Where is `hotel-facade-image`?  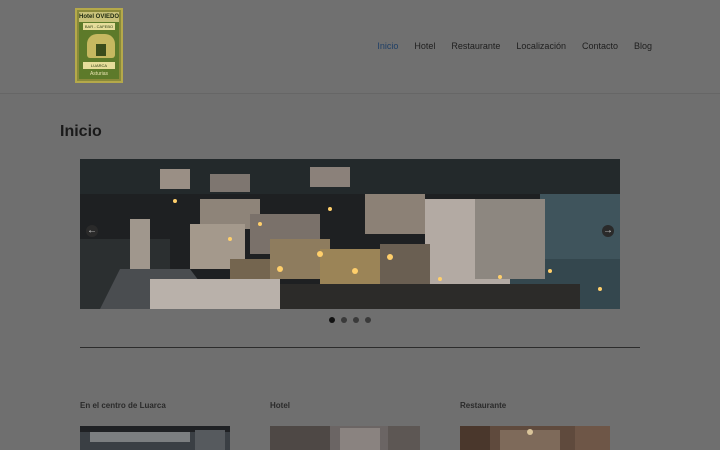
hotel-facade-image is located at coordinates (155, 438).